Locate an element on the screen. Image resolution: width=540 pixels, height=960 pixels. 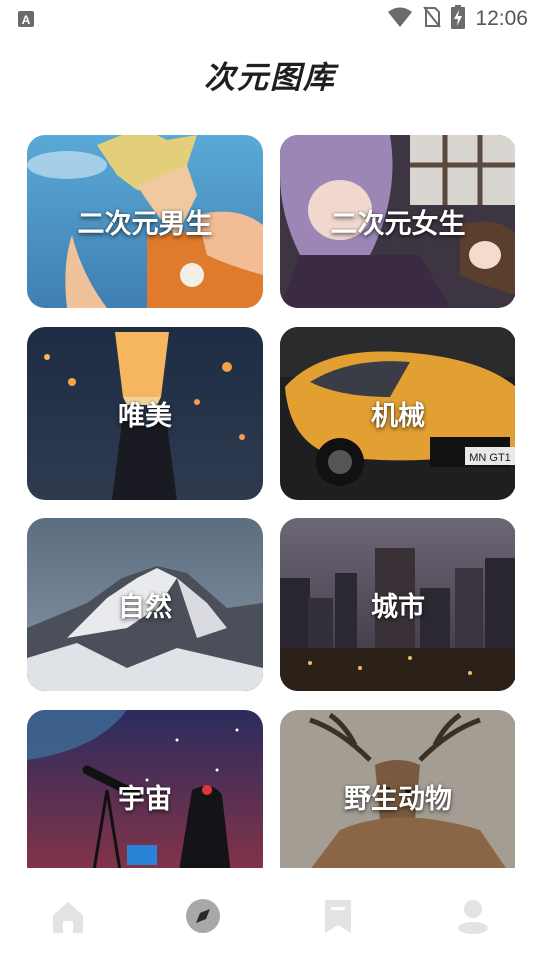
category-card-wildlife: 野生动物 is located at coordinates (397, 789).